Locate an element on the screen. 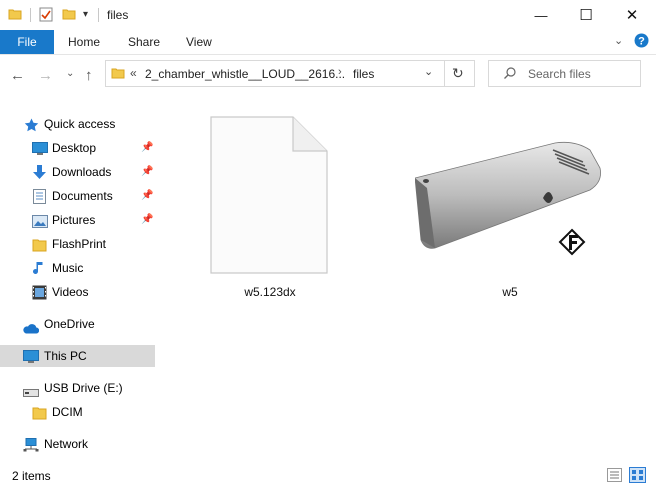  minimize-icon: — is located at coordinates (541, 15).